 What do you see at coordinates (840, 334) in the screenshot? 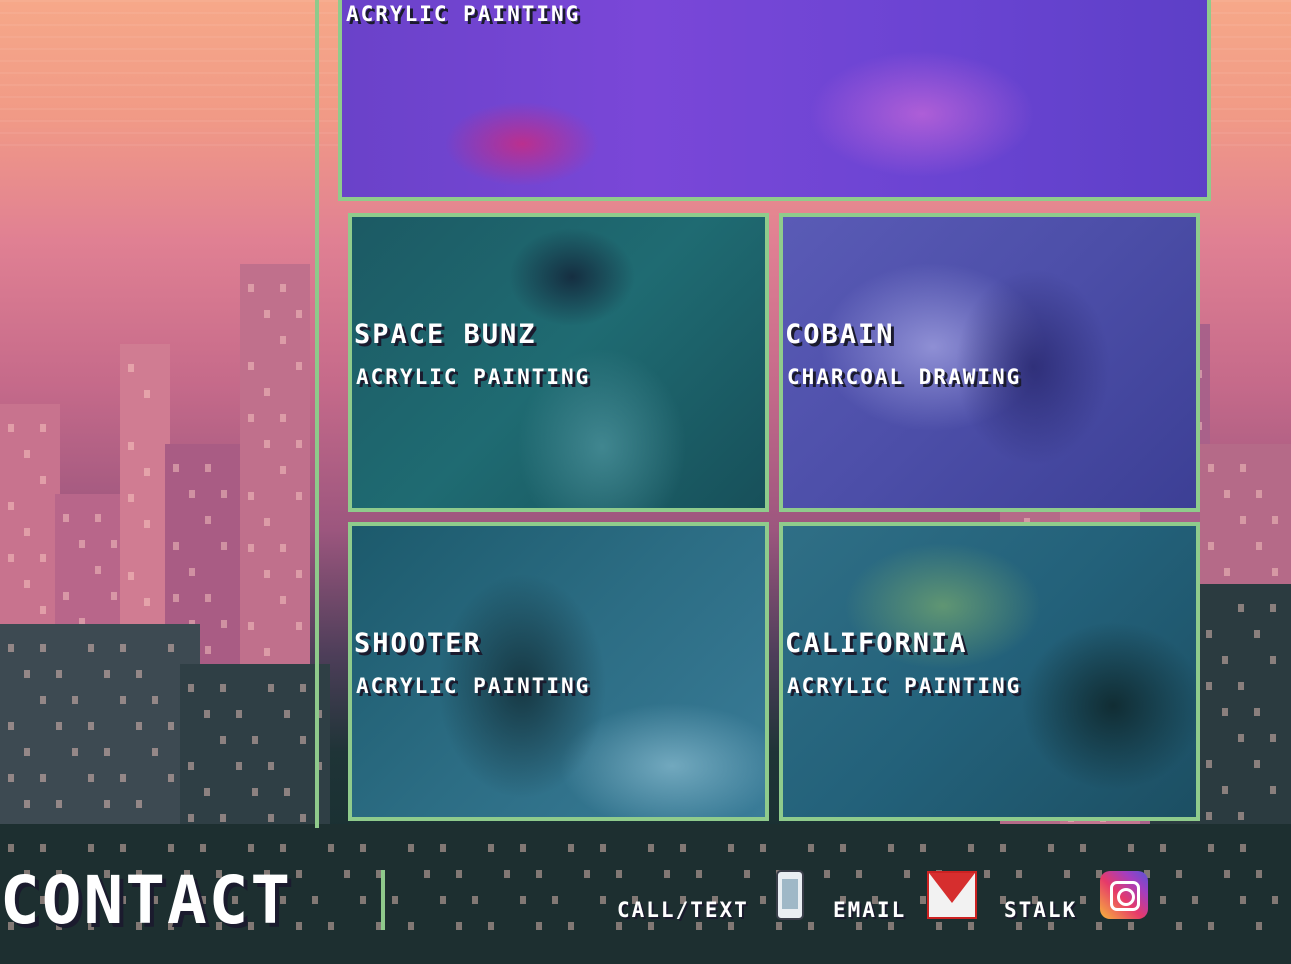
I see `artwork-title: COBAIN` at bounding box center [840, 334].